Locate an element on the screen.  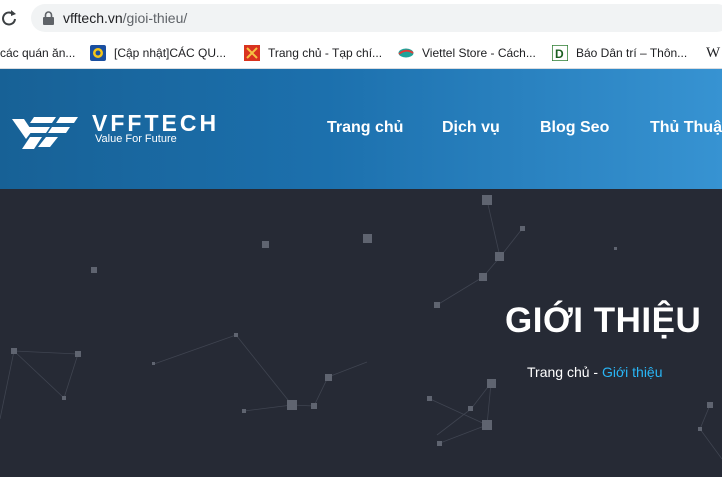
breadcrumb-current: Giới thiệu is located at coordinates (632, 372).